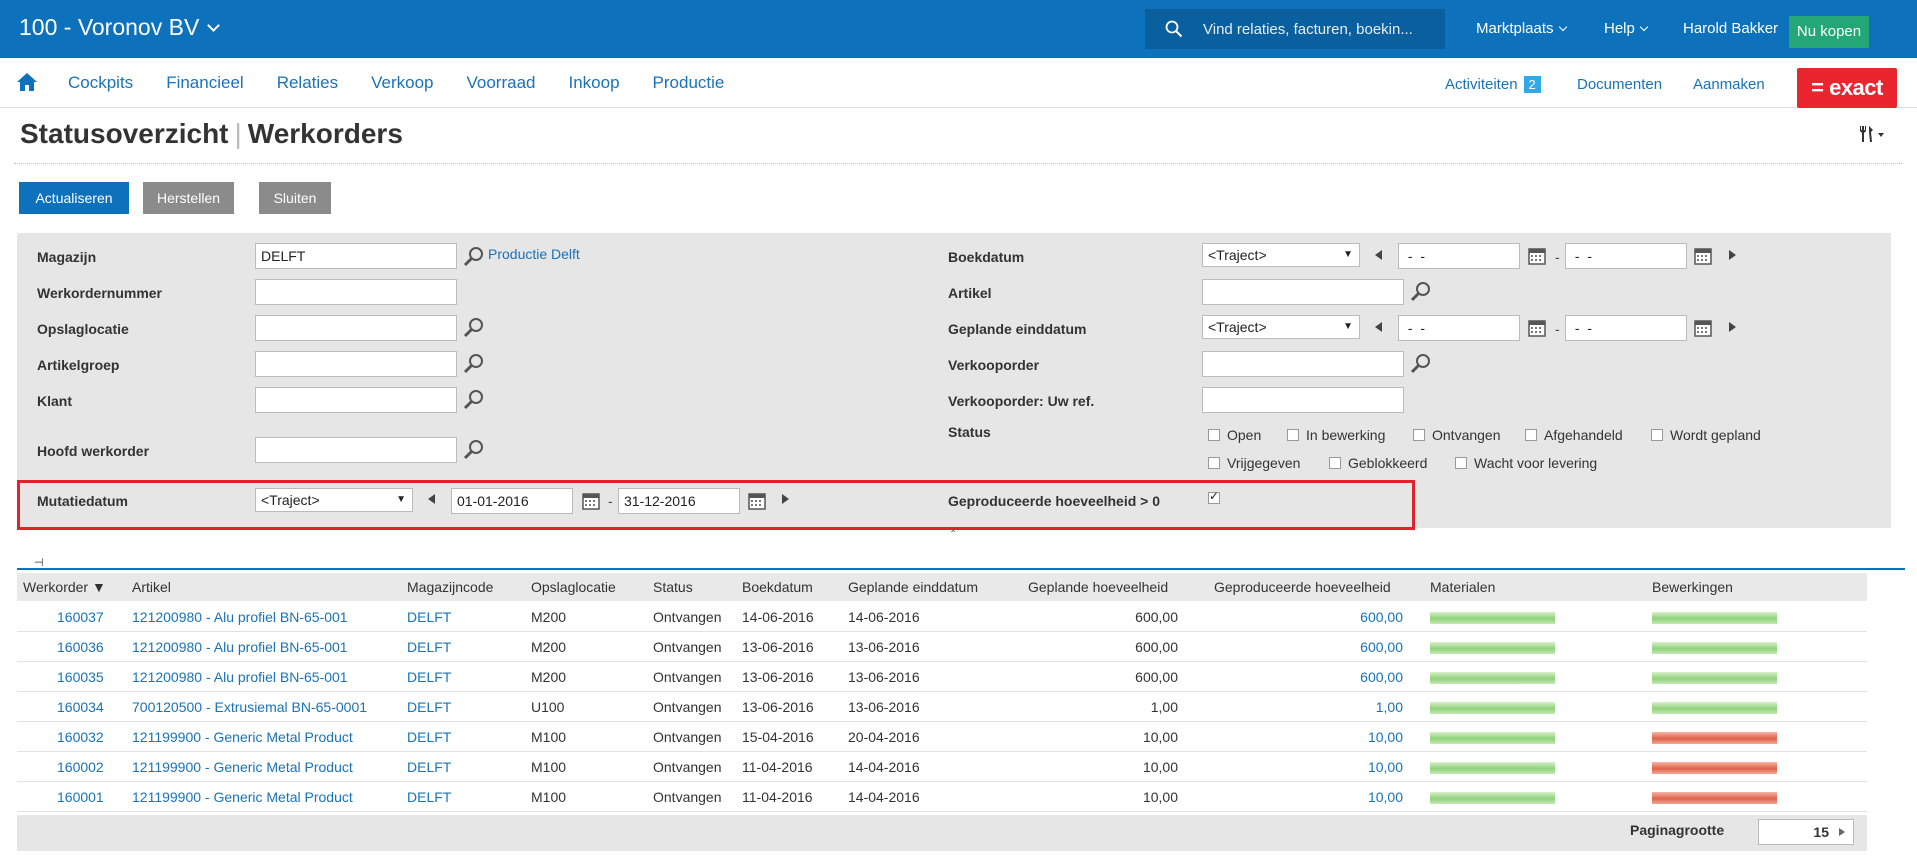 This screenshot has width=1917, height=863. What do you see at coordinates (1098, 587) in the screenshot?
I see `col-geplande-hoeveelheid: Geplande hoeveelheid` at bounding box center [1098, 587].